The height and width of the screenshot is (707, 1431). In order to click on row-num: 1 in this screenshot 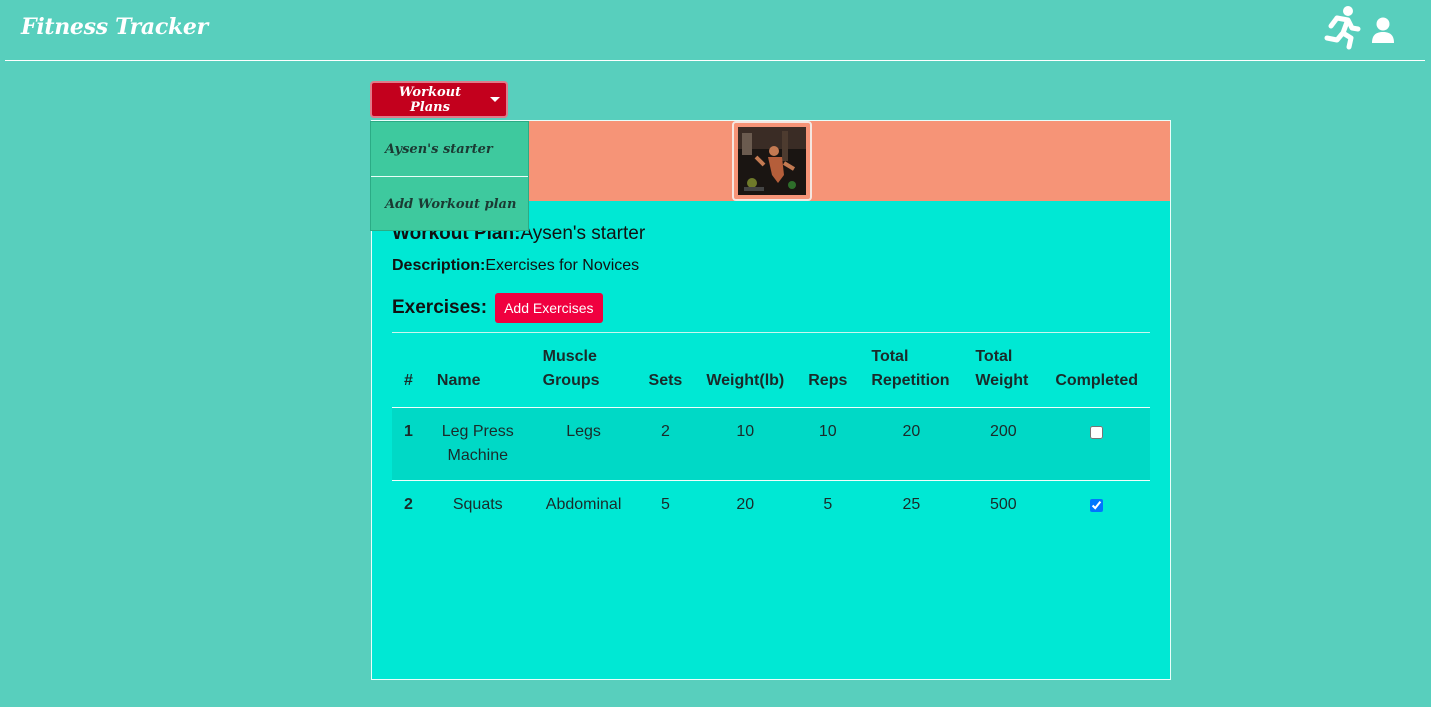, I will do `click(408, 431)`.